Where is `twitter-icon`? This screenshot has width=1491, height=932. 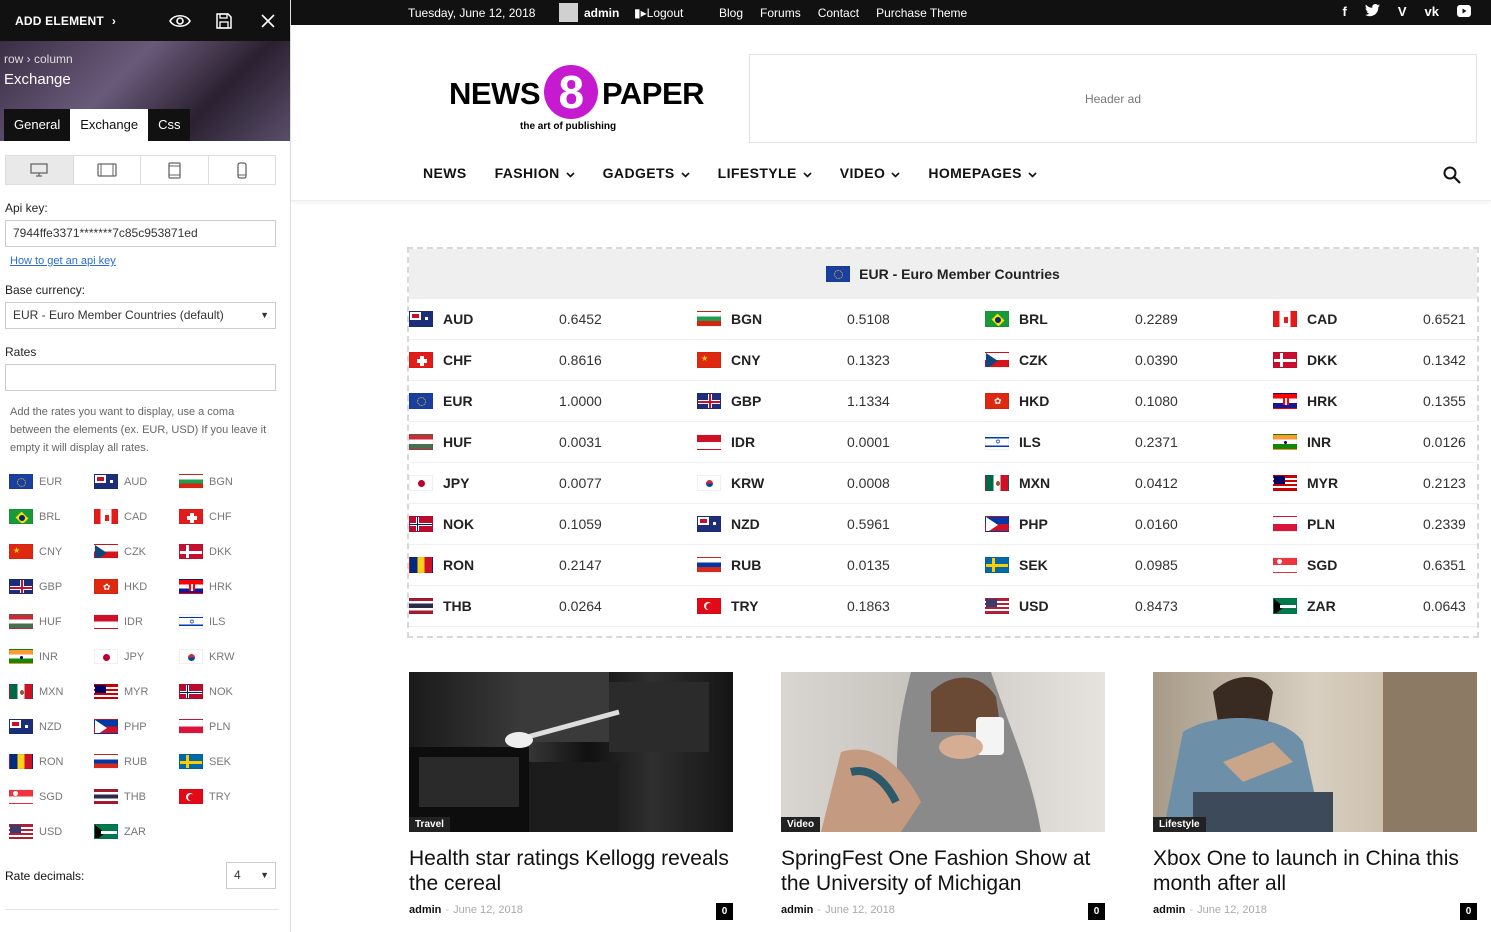
twitter-icon is located at coordinates (1372, 12).